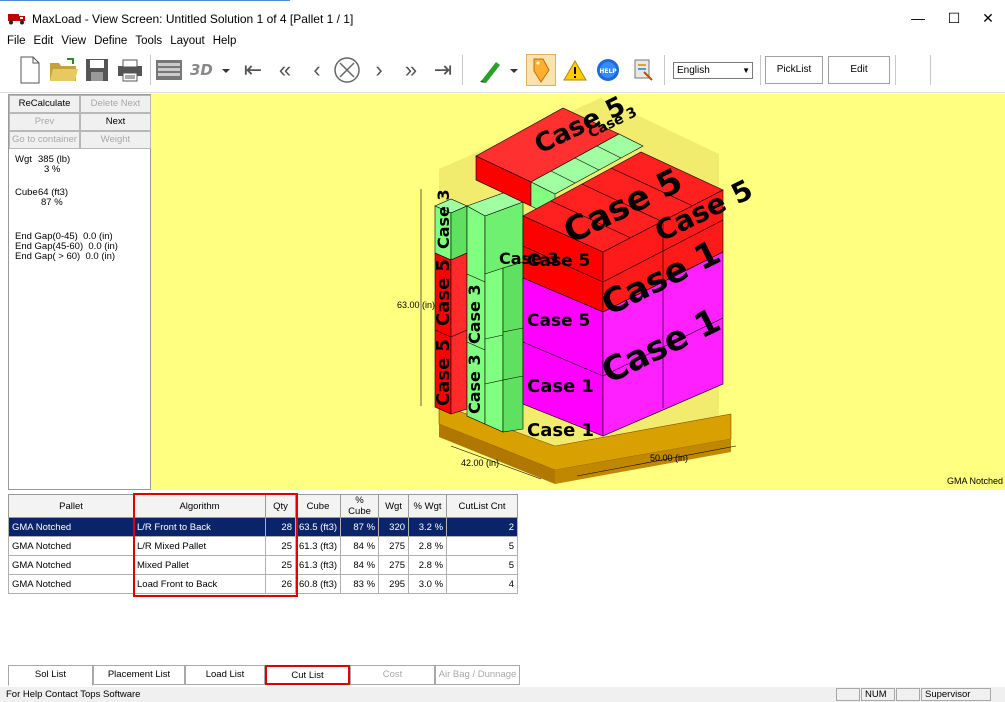  What do you see at coordinates (130, 70) in the screenshot?
I see `print-icon` at bounding box center [130, 70].